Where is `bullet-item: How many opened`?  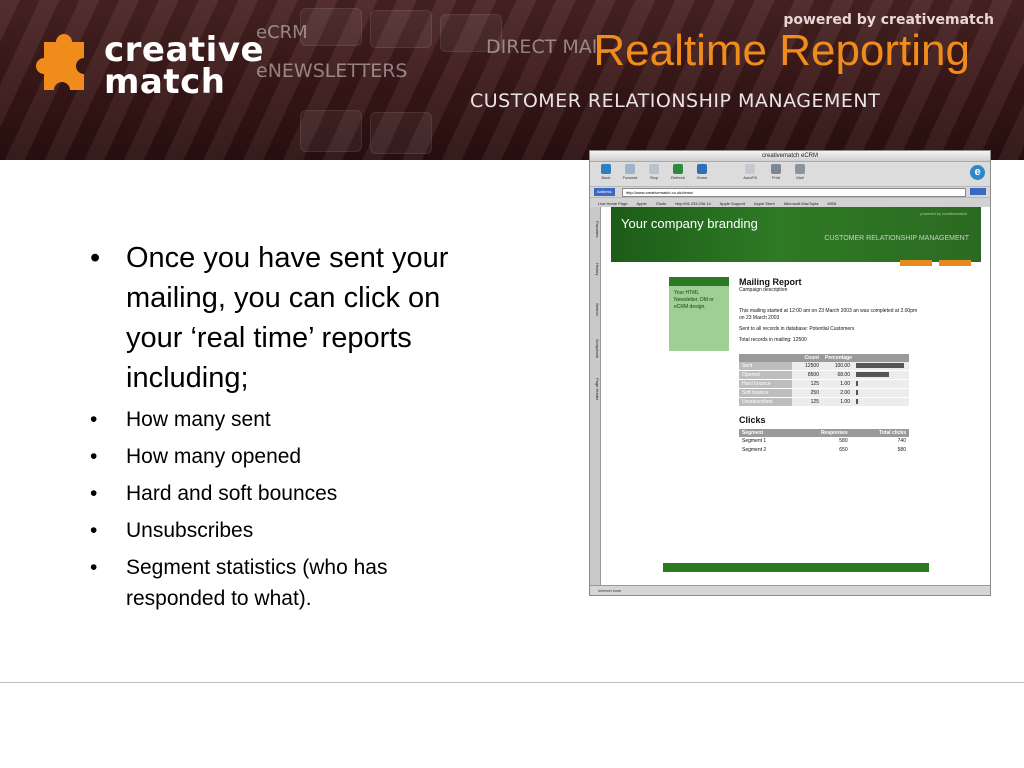 bullet-item: How many opened is located at coordinates (274, 456).